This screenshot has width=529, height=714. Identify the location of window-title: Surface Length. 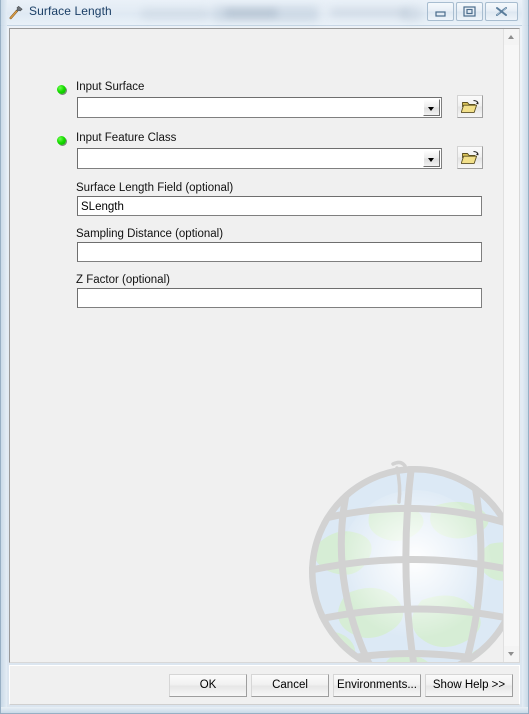
(70, 11).